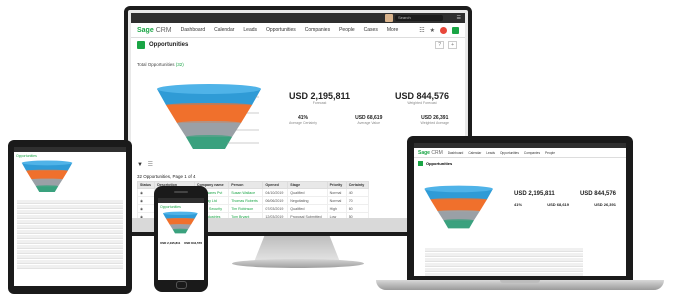 Image resolution: width=677 pixels, height=296 pixels. What do you see at coordinates (520, 281) in the screenshot?
I see `laptop-notch` at bounding box center [520, 281].